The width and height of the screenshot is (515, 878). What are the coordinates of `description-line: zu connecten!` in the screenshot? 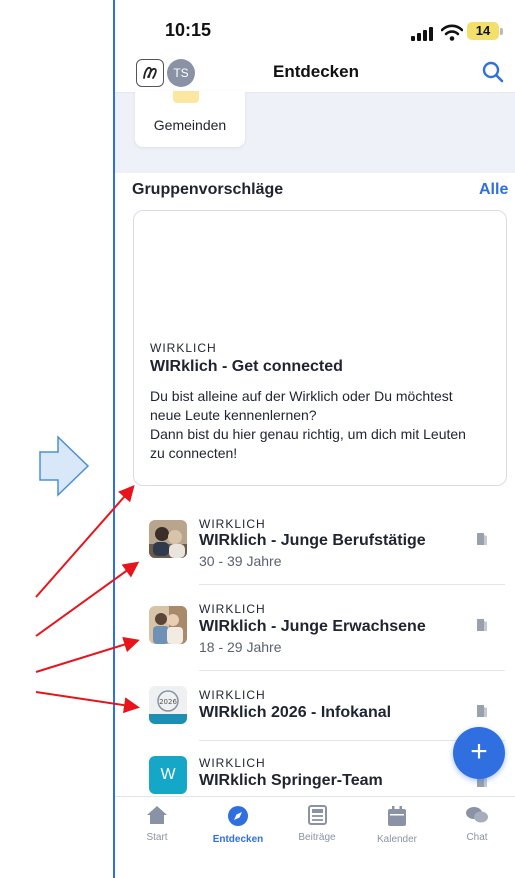 It's located at (194, 453).